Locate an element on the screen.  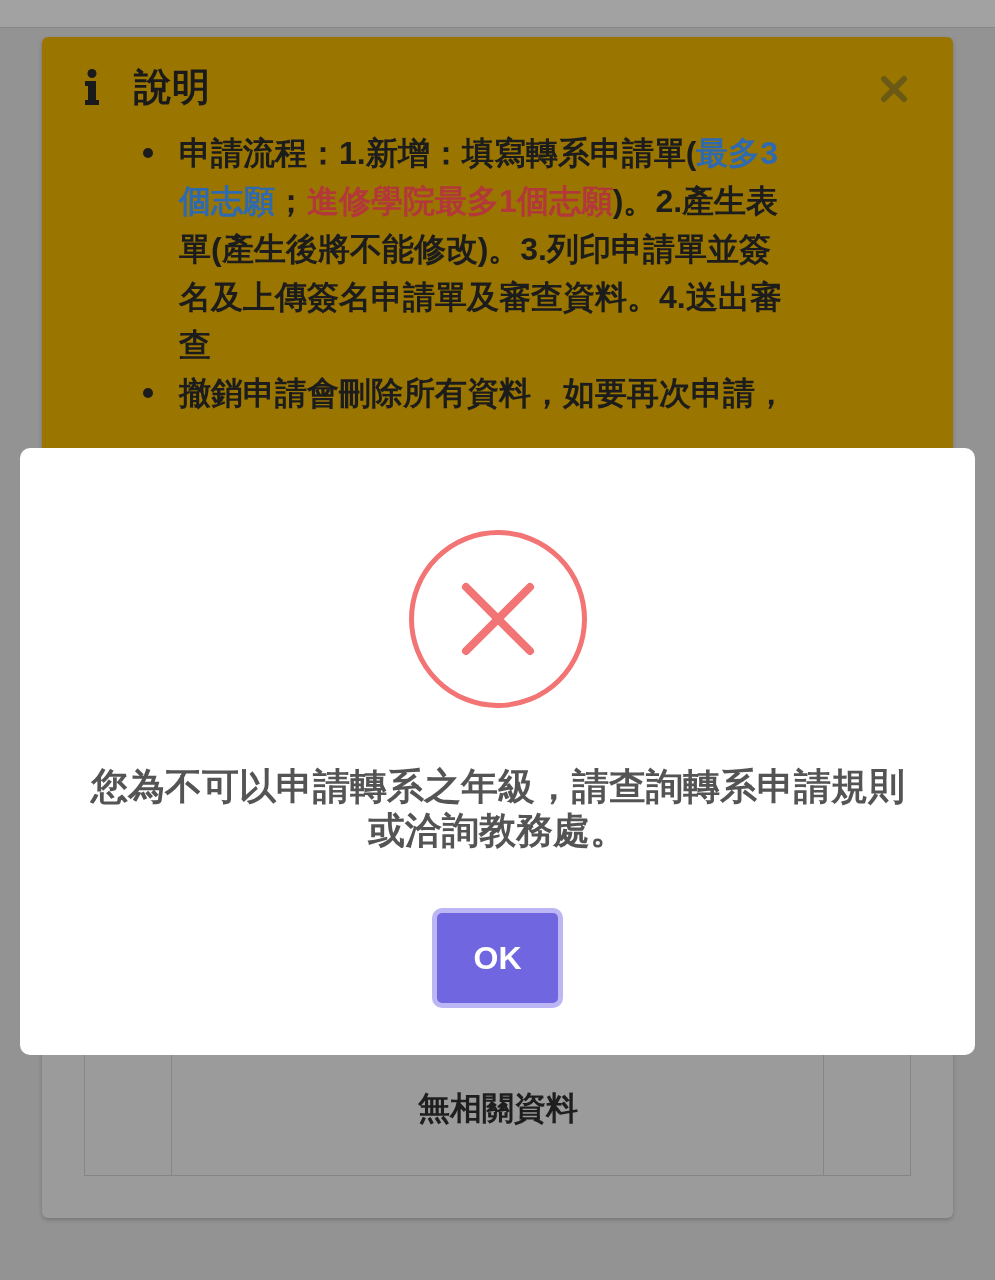
instruction-text: 申請流程：1.新增：填寫轉系申請單(最多3個志願；進修學院最多1個志願)。2.產生表單(產生後將不能修改)。3.列印申請單並簽名及上傳簽名申請單及審查資料。4.送出審查 is located at coordinates (481, 249).